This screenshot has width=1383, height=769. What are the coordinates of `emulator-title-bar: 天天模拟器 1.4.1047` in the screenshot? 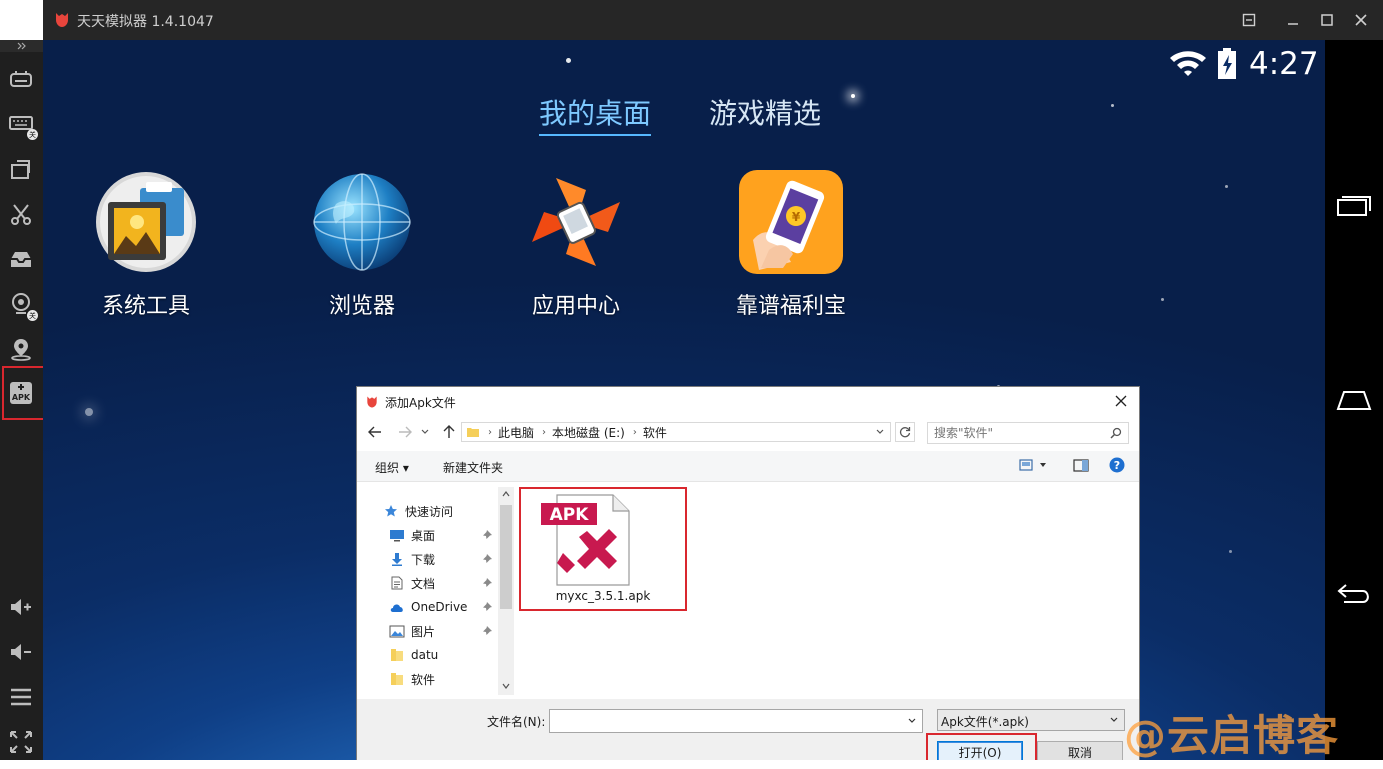 It's located at (713, 20).